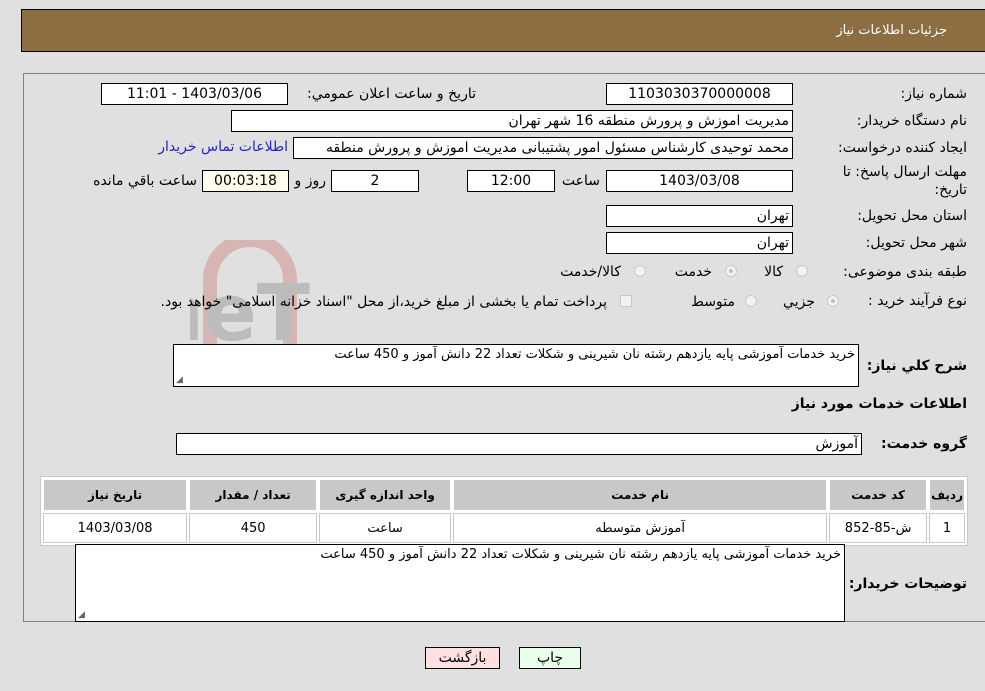 The image size is (985, 691). Describe the element at coordinates (590, 272) in the screenshot. I see `category-option-goods-service: کالا/خدمت` at that location.